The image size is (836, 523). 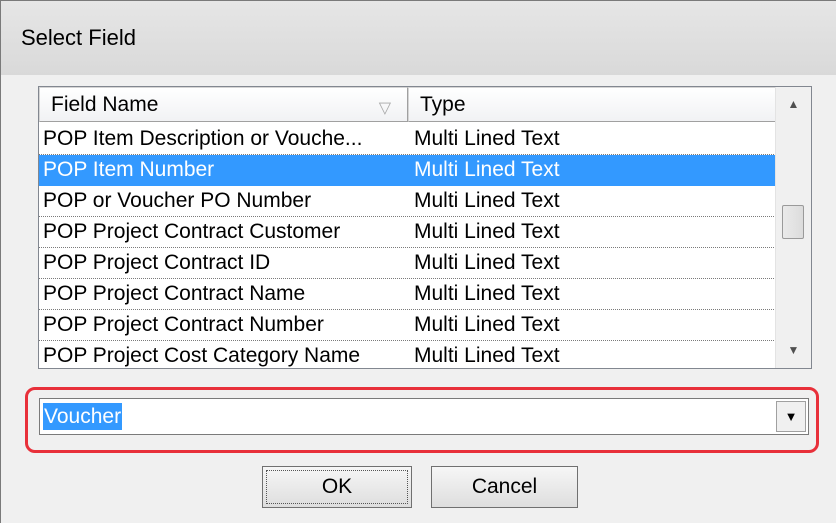 What do you see at coordinates (129, 169) in the screenshot?
I see `field-name-cell: POP Item Number` at bounding box center [129, 169].